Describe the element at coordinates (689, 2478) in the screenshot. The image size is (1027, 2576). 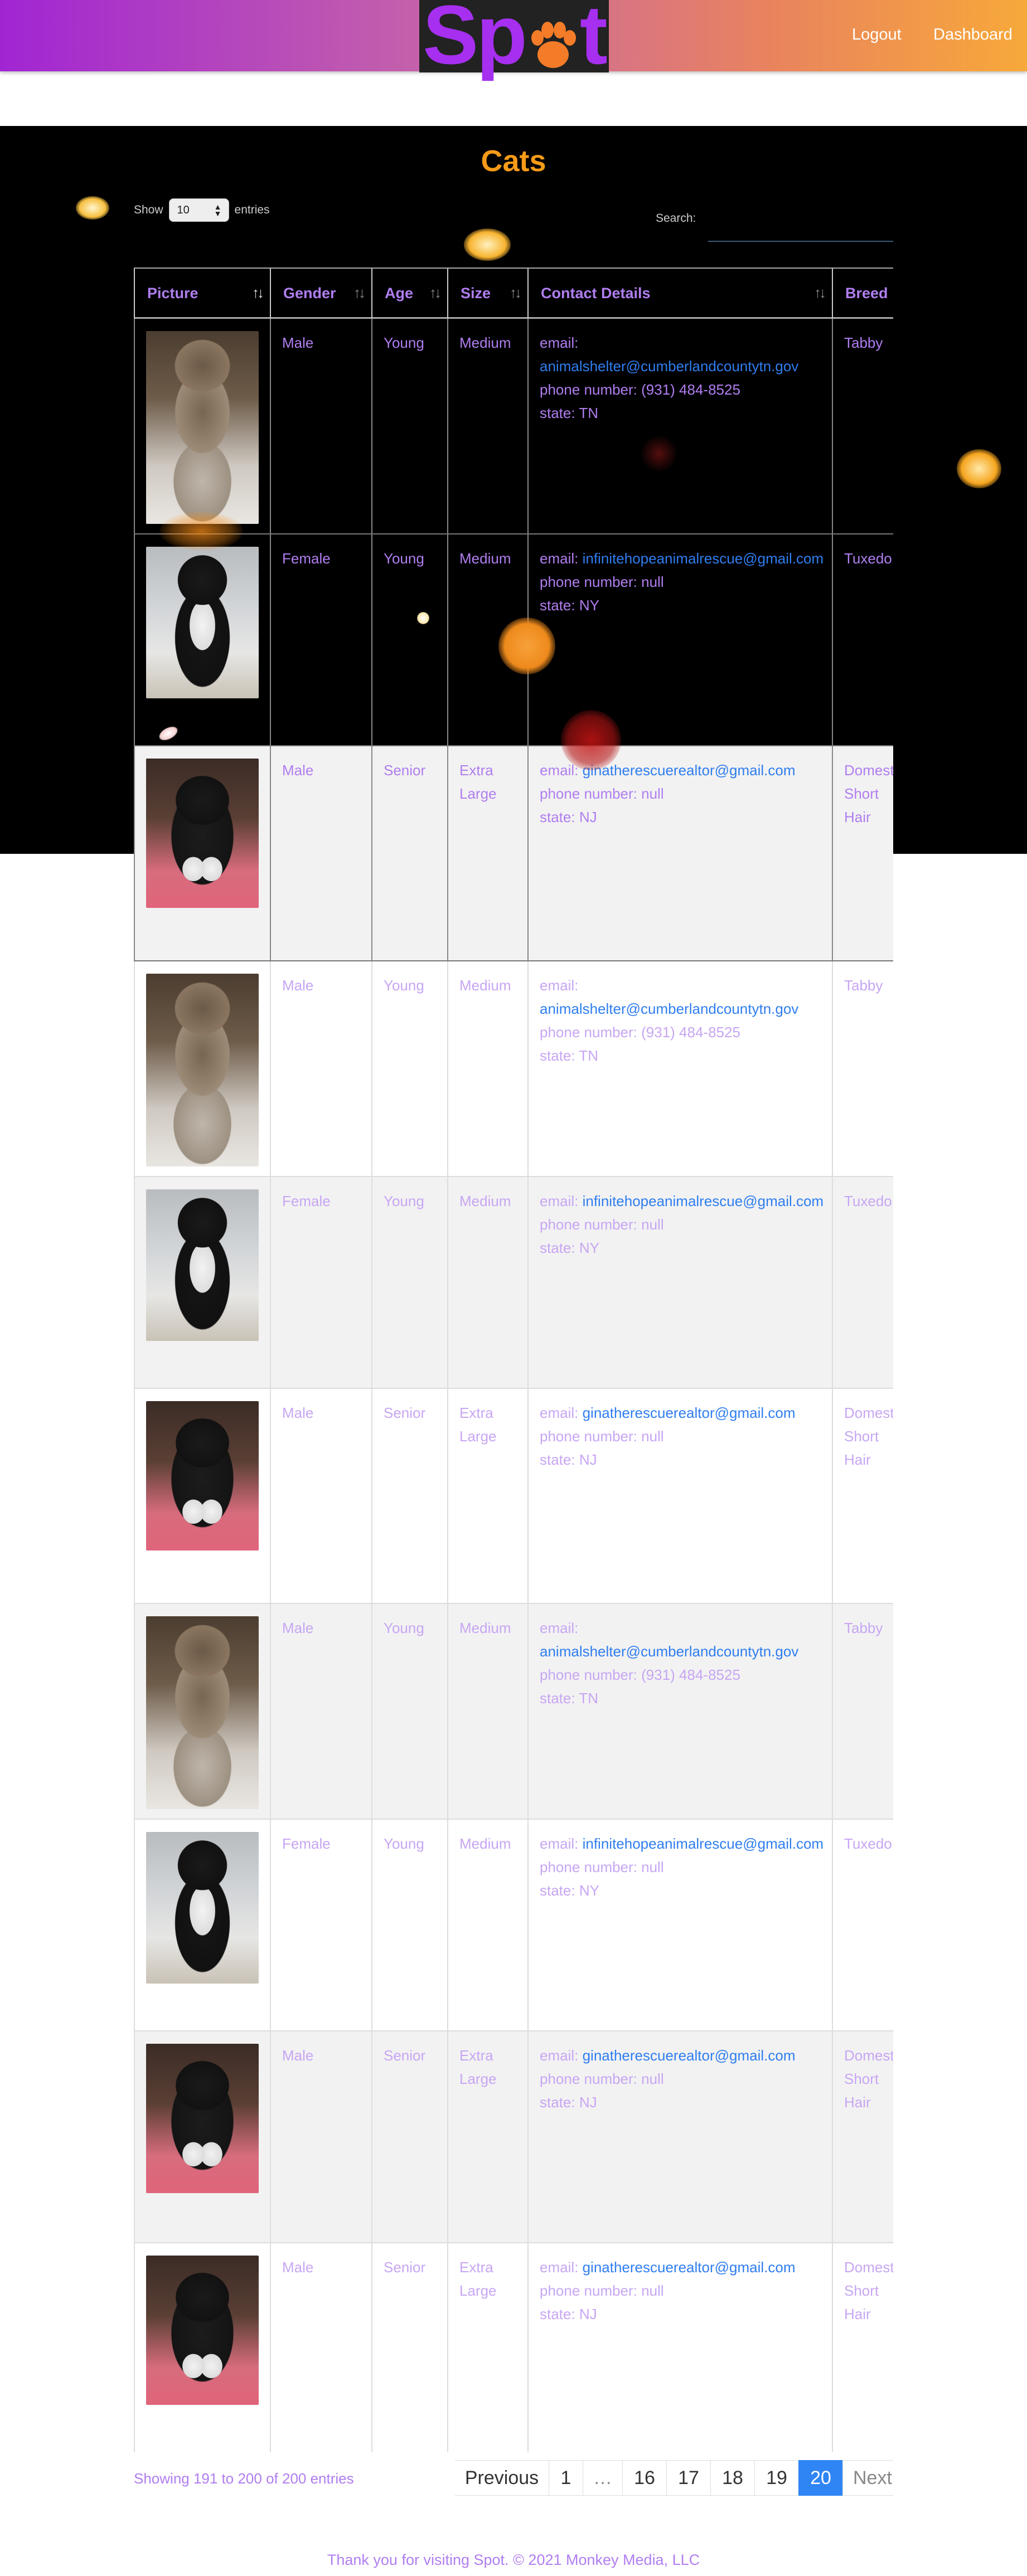
I see `page-button: 17` at that location.